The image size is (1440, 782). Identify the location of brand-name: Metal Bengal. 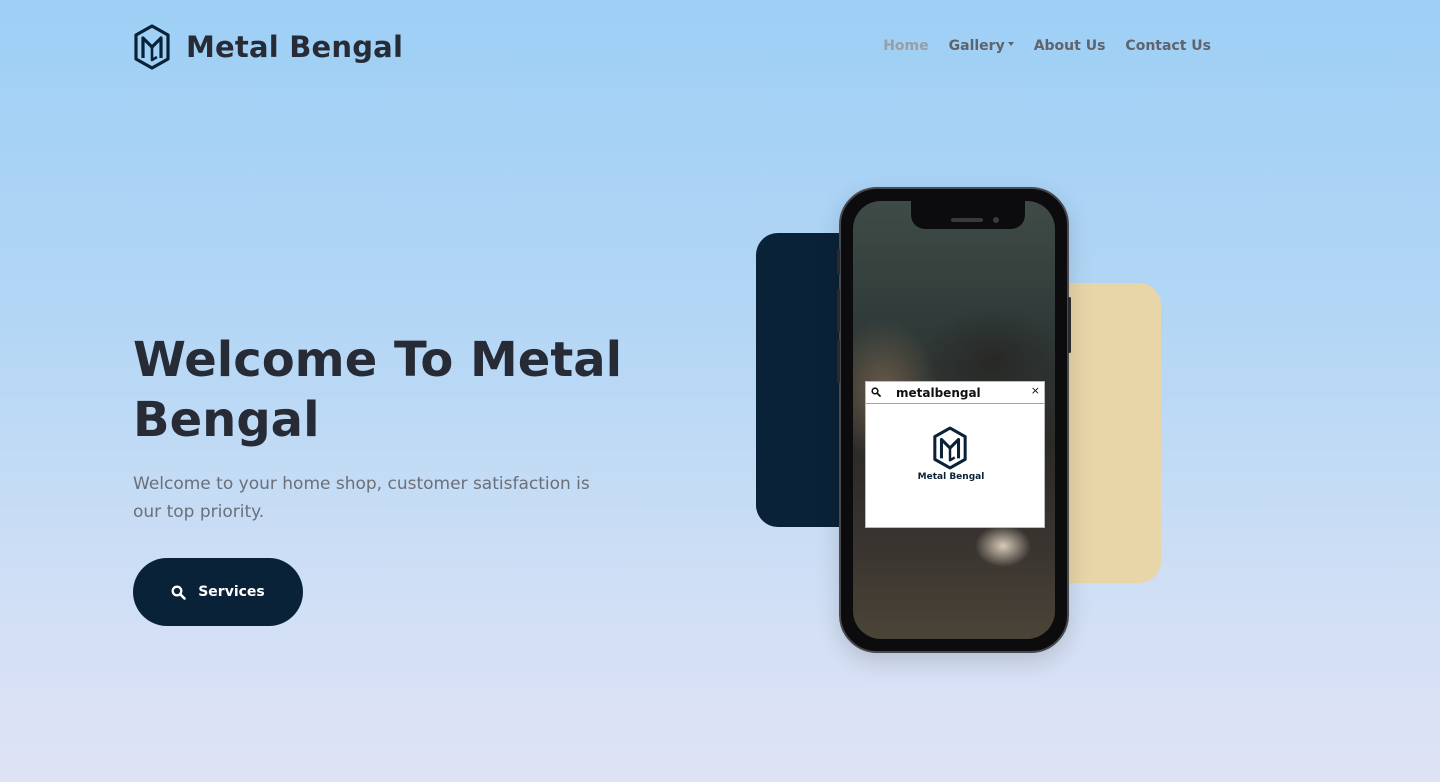
(295, 47).